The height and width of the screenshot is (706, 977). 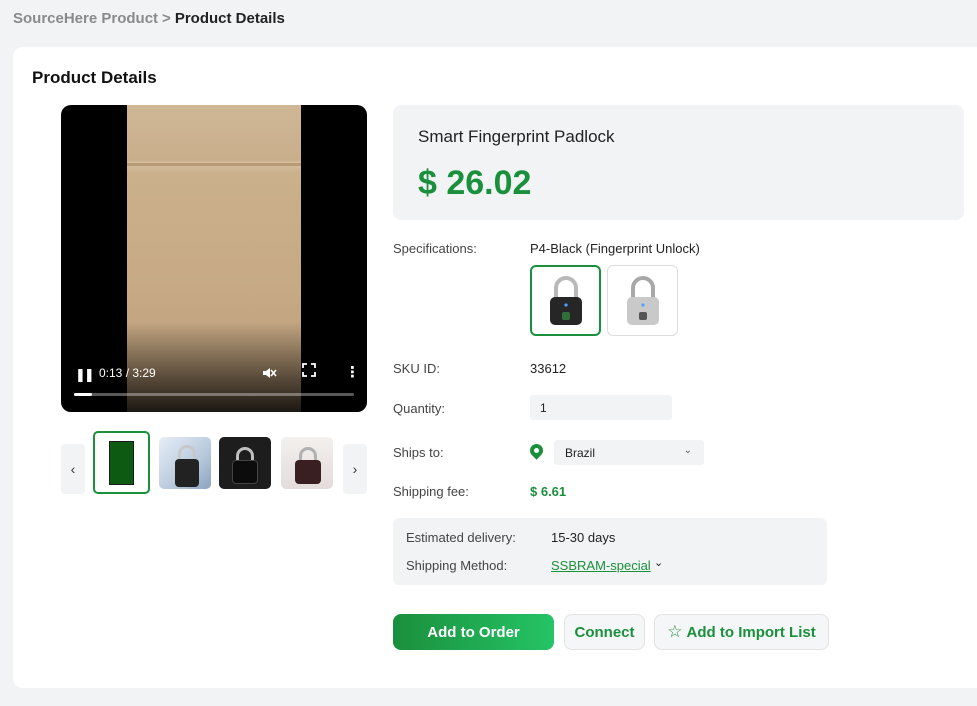 What do you see at coordinates (127, 373) in the screenshot?
I see `video-time: 0:13 / 3:29` at bounding box center [127, 373].